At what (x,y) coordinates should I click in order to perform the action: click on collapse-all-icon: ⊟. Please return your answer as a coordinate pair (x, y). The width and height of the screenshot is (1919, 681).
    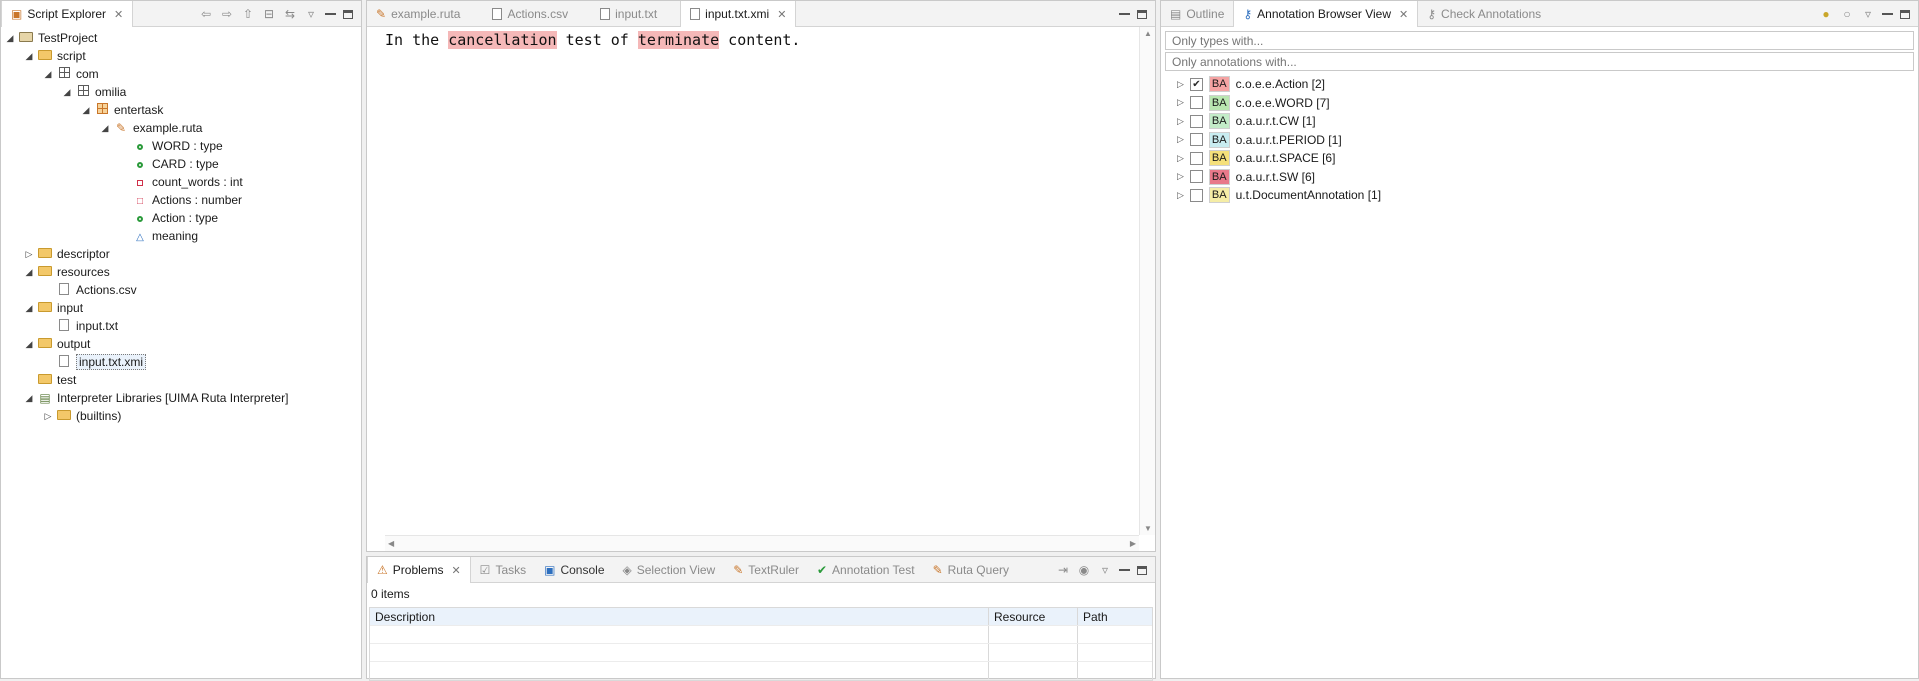
    Looking at the image, I should click on (269, 14).